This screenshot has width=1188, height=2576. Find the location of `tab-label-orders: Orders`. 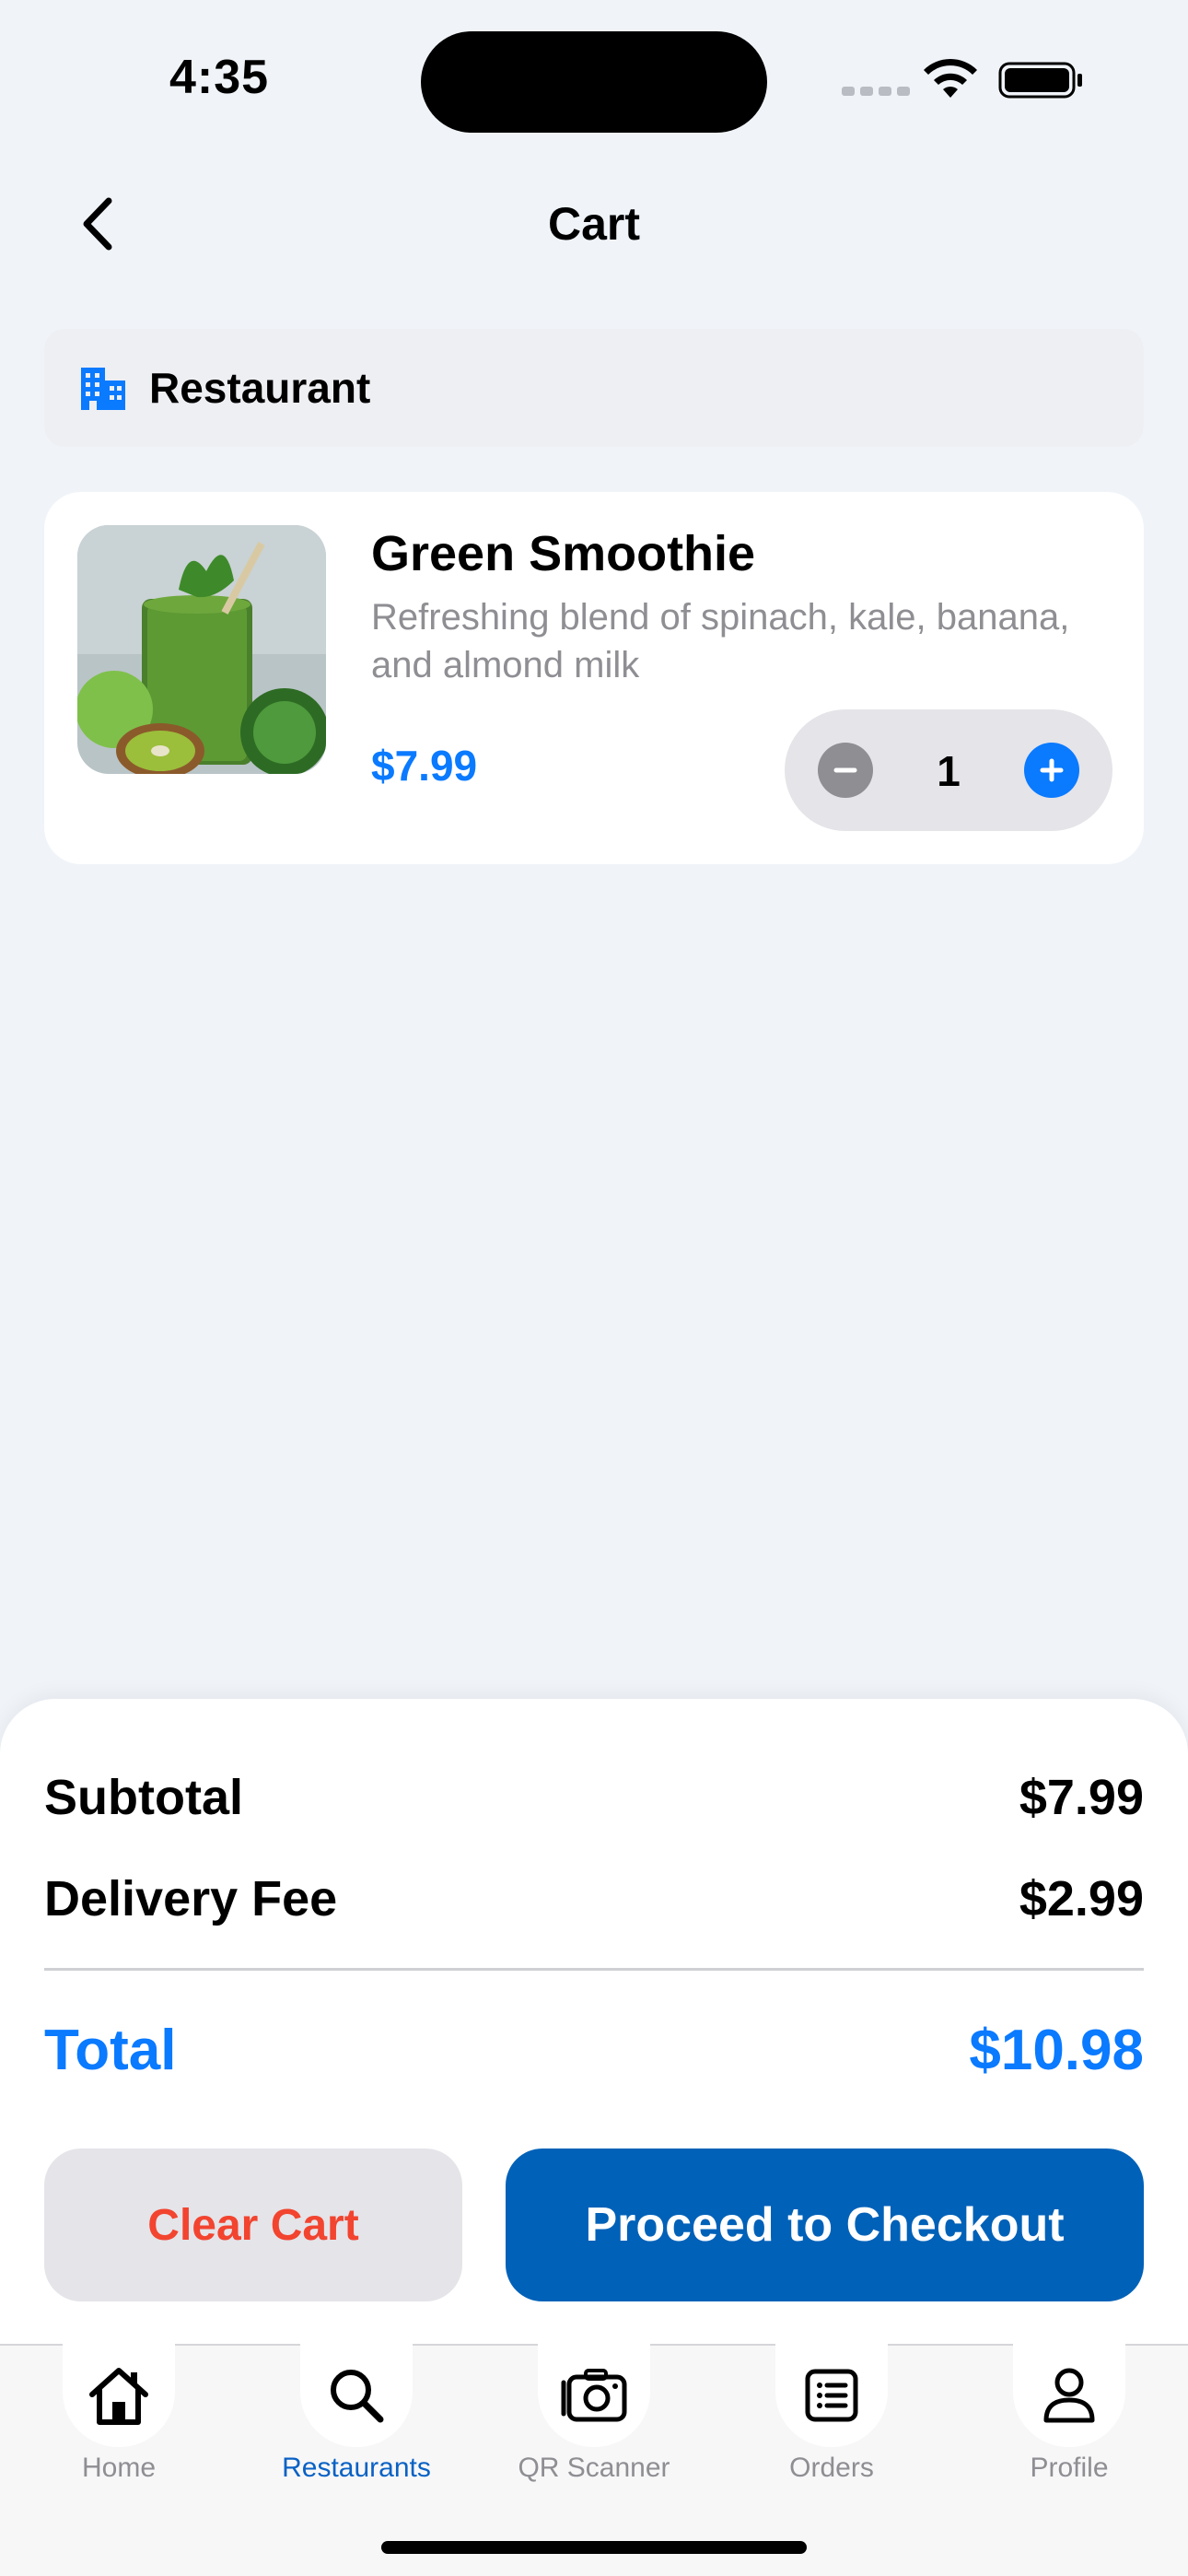

tab-label-orders: Orders is located at coordinates (831, 2468).